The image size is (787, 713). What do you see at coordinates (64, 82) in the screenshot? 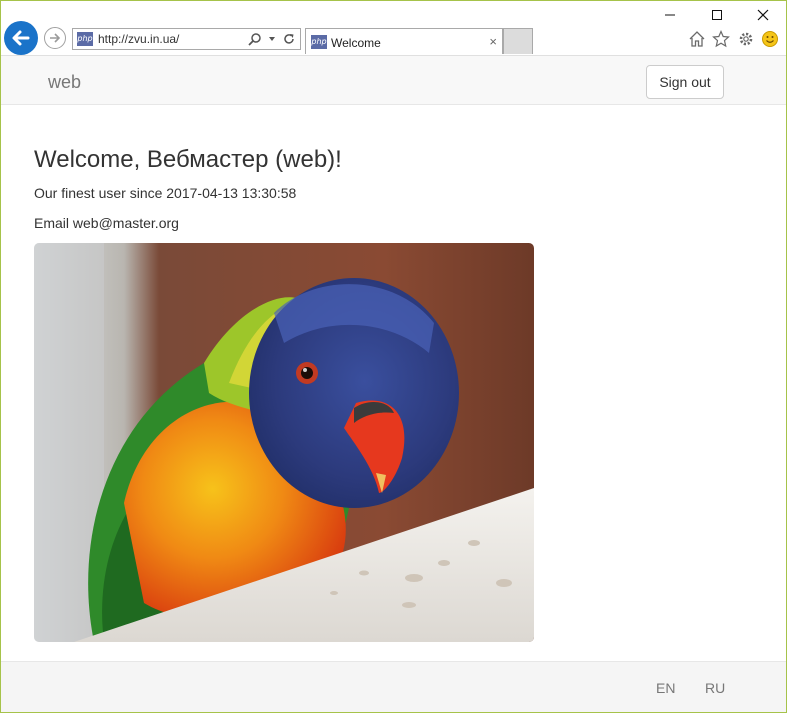
I see `navbar-brand: web` at bounding box center [64, 82].